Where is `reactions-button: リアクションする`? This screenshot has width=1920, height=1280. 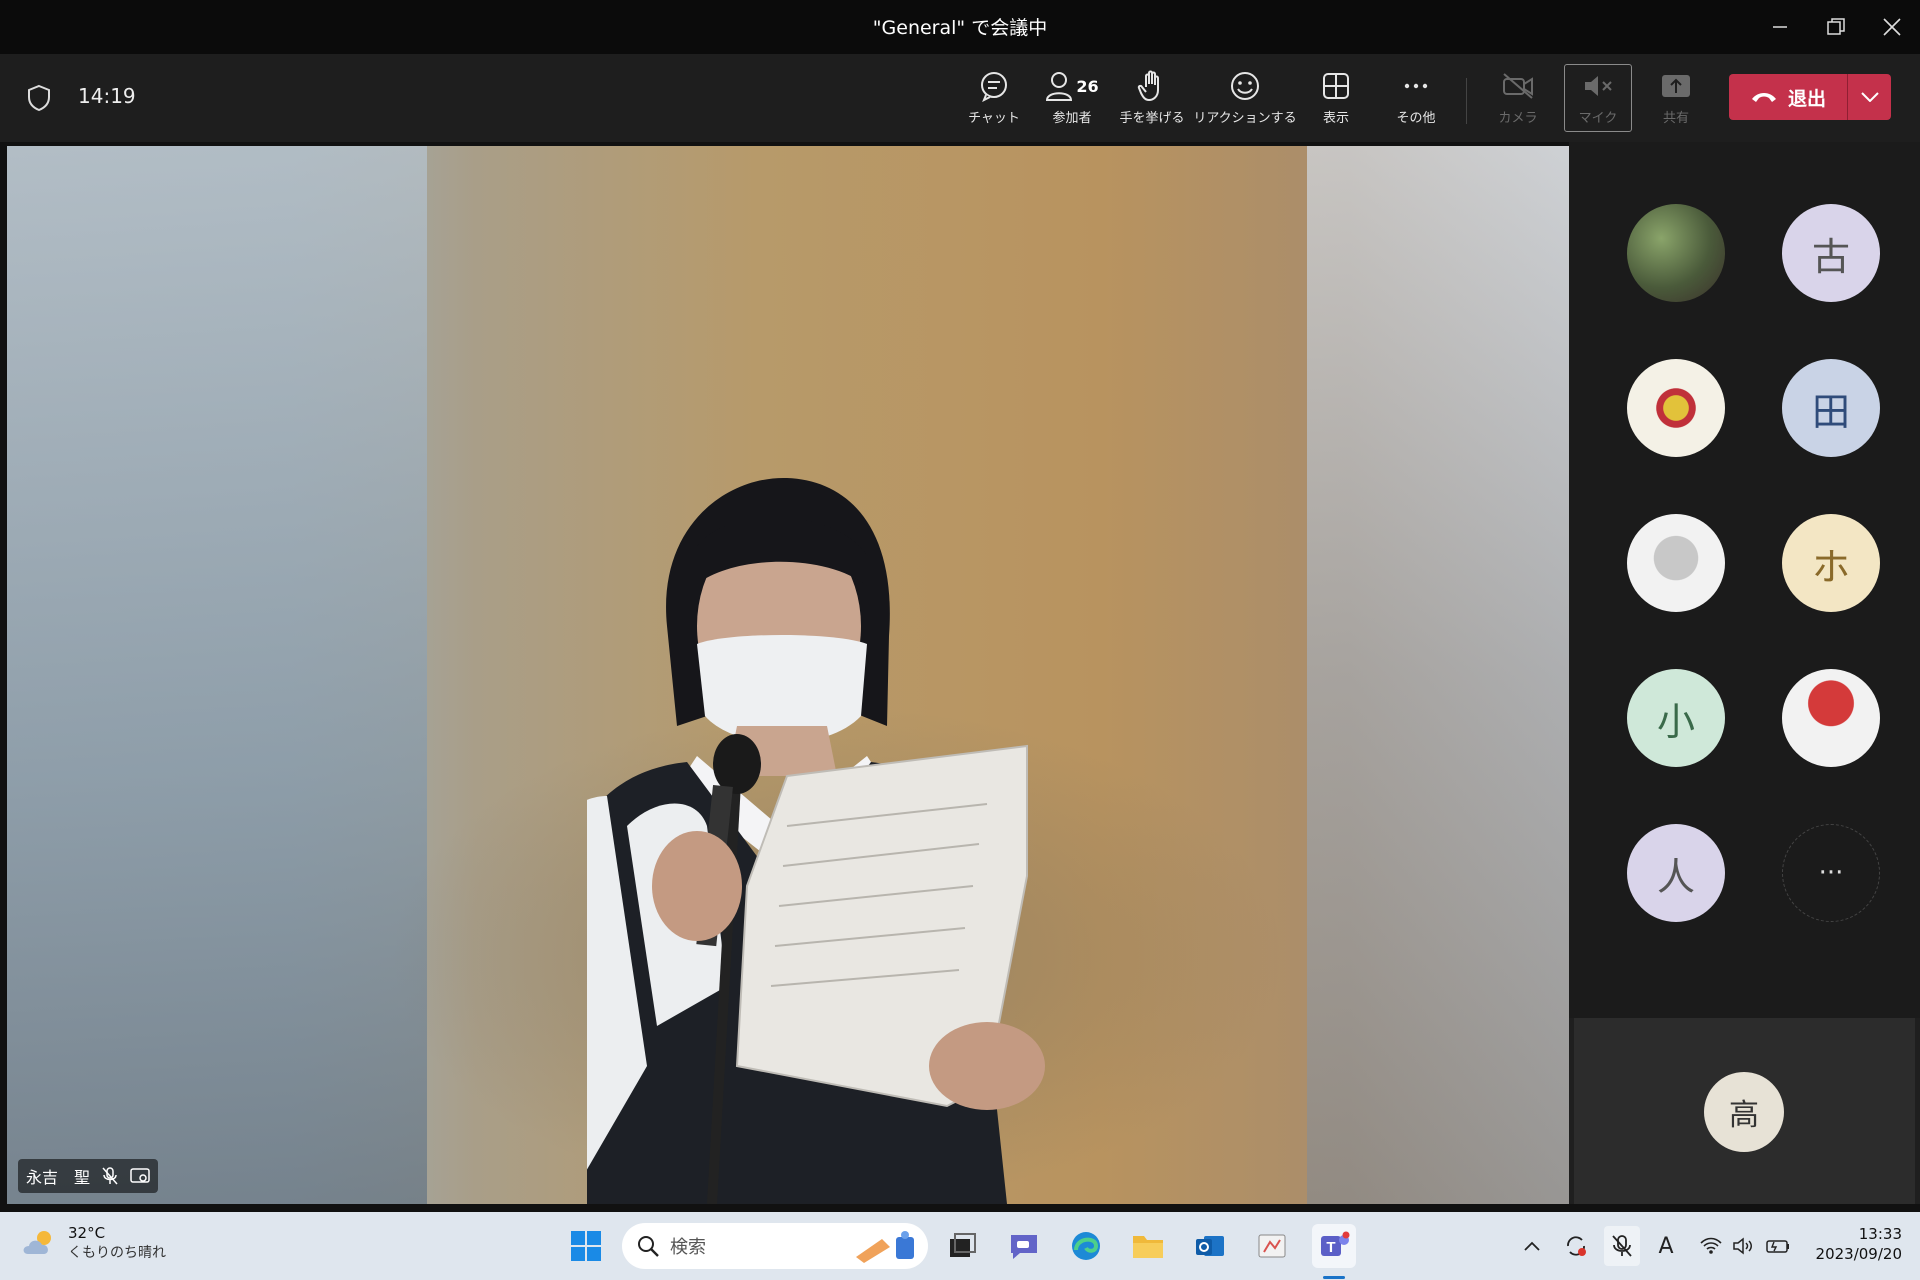
reactions-button: リアクションする is located at coordinates (1245, 100).